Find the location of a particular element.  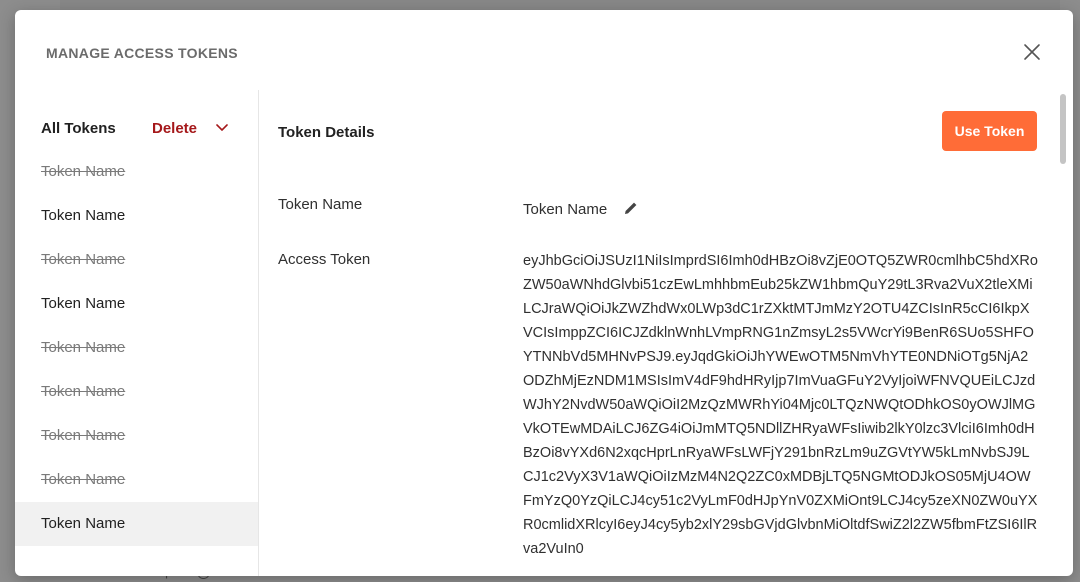

use-token-button: Use Token is located at coordinates (989, 131).